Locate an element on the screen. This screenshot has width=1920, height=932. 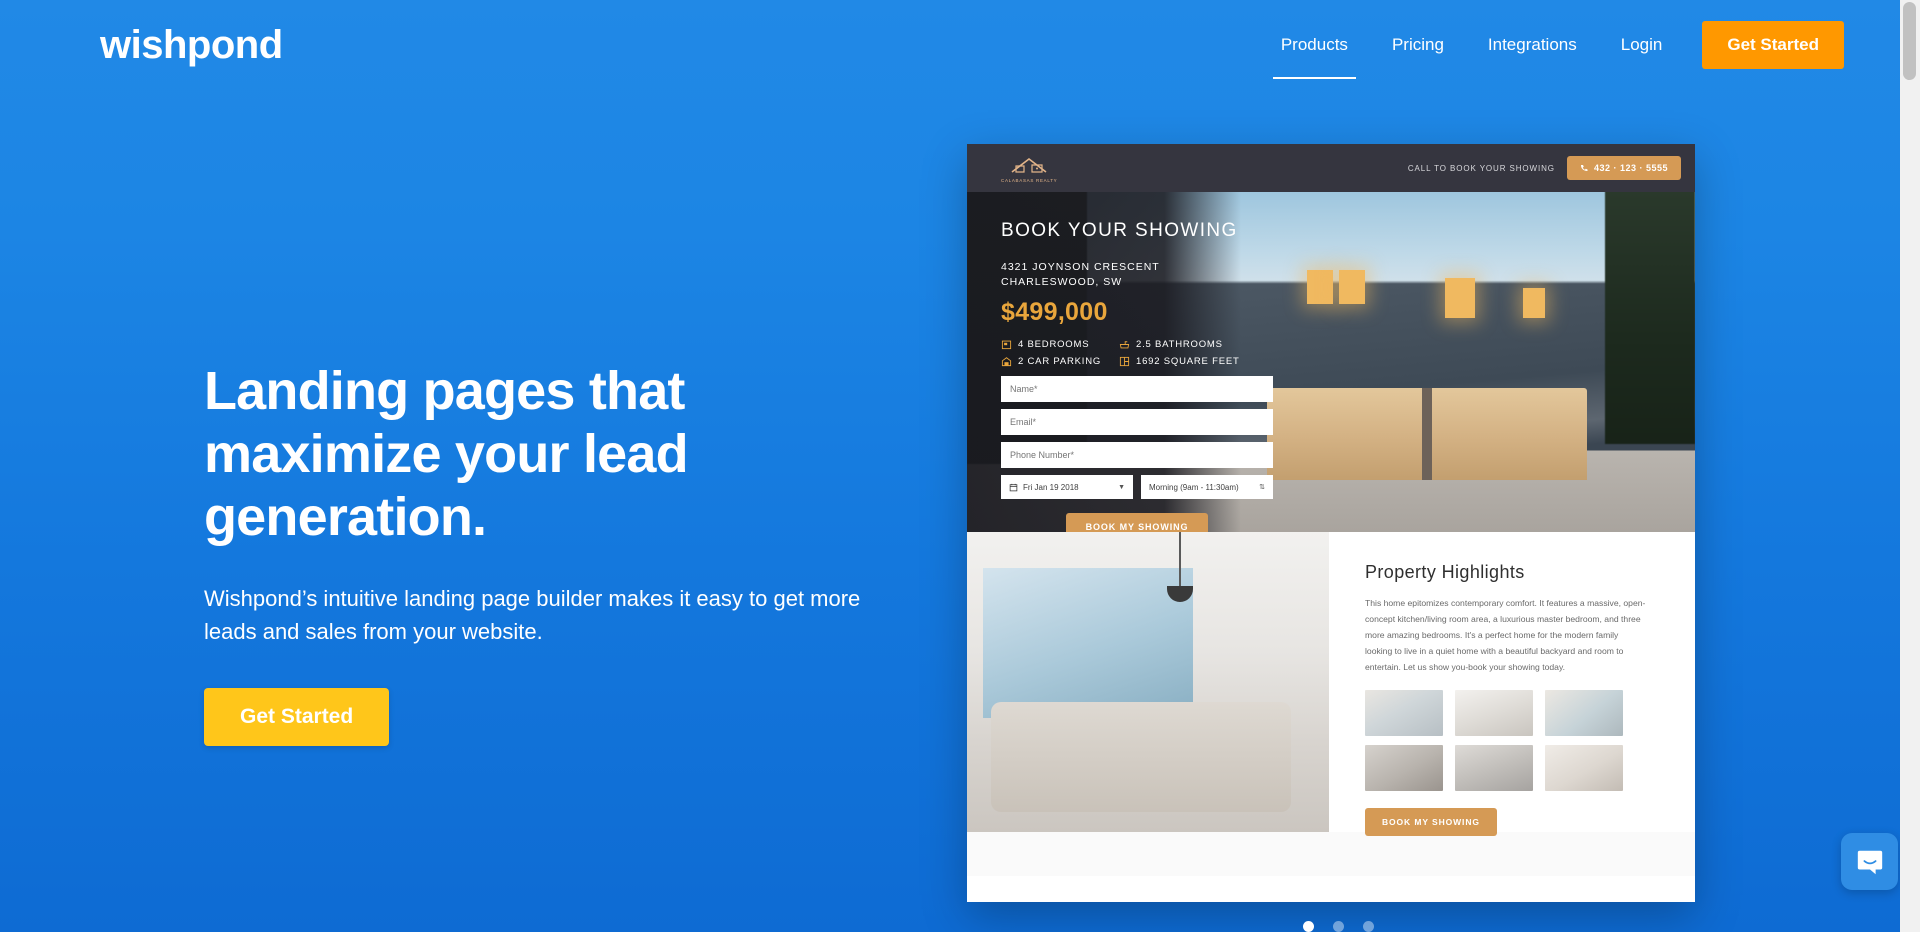
feature-parking-label: 2 CAR PARKING is located at coordinates (1060, 361).